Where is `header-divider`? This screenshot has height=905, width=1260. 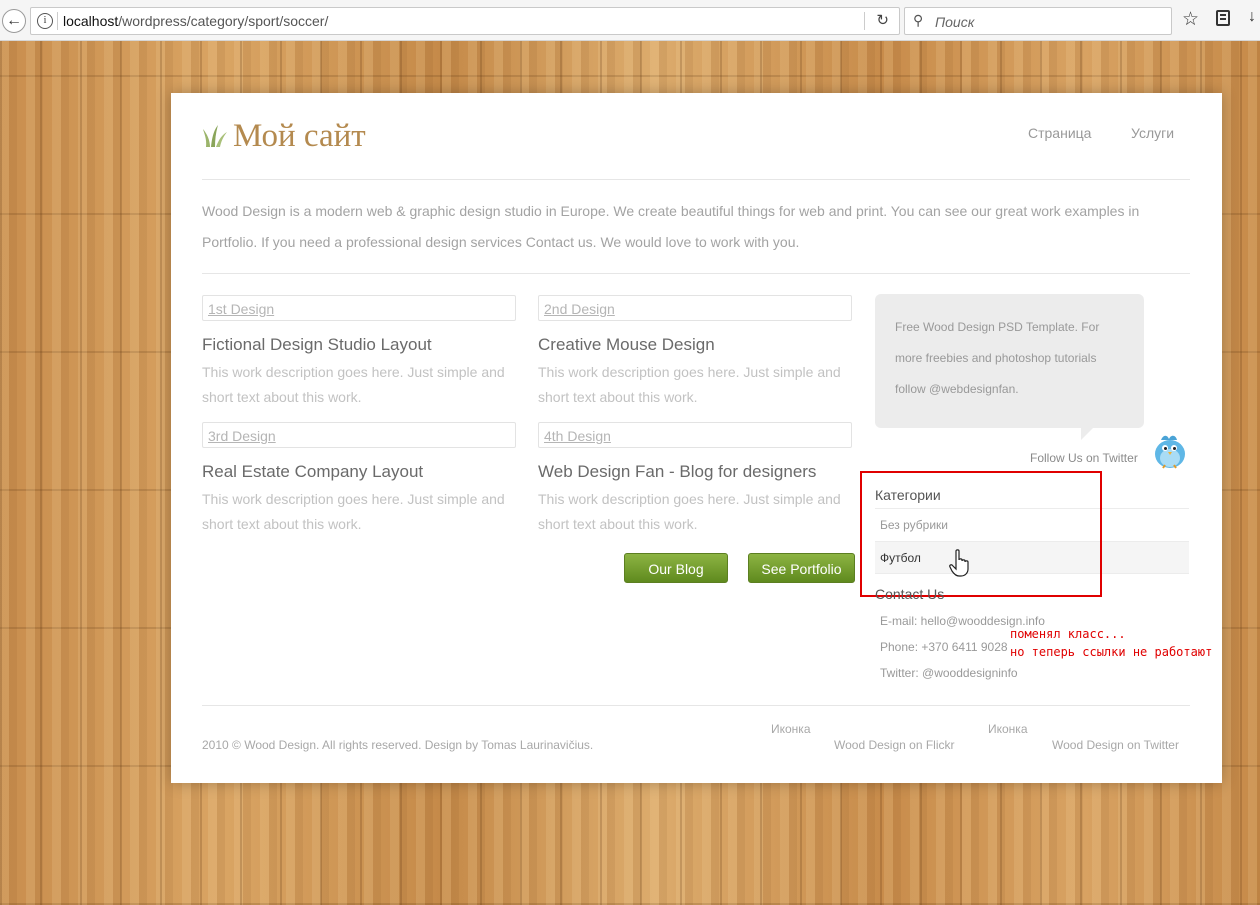 header-divider is located at coordinates (696, 179).